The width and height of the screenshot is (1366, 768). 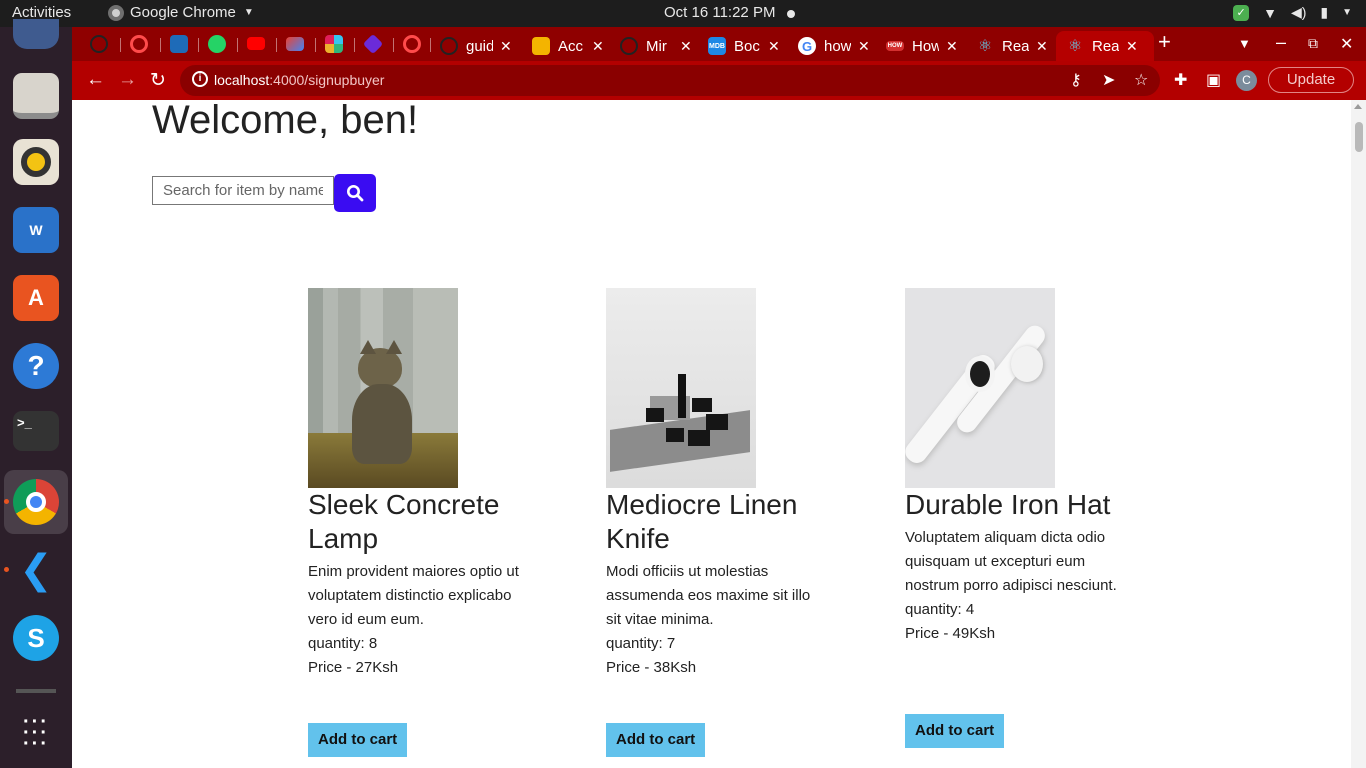 I want to click on volume-icon: ◀), so click(x=1298, y=12).